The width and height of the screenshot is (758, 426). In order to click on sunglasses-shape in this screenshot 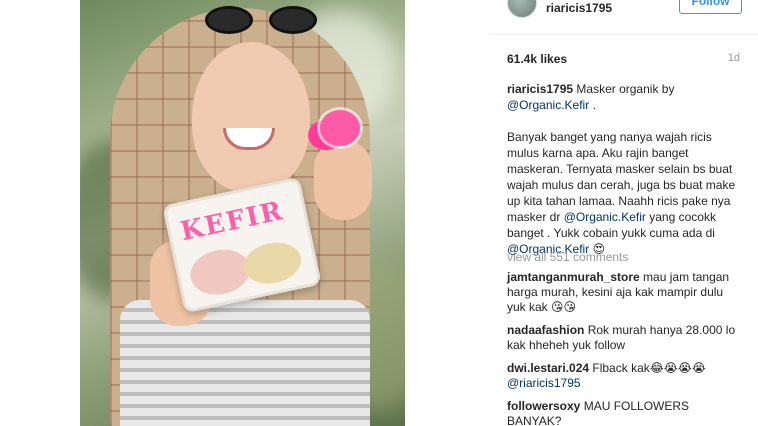, I will do `click(261, 22)`.